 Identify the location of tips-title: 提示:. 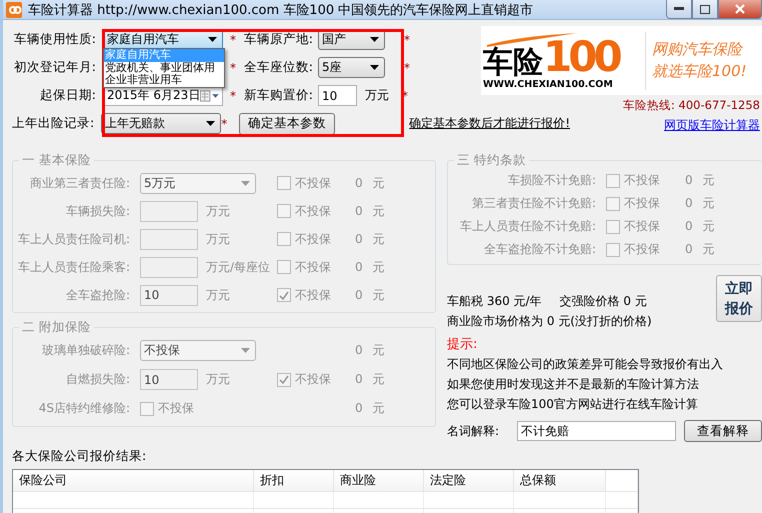
(462, 344).